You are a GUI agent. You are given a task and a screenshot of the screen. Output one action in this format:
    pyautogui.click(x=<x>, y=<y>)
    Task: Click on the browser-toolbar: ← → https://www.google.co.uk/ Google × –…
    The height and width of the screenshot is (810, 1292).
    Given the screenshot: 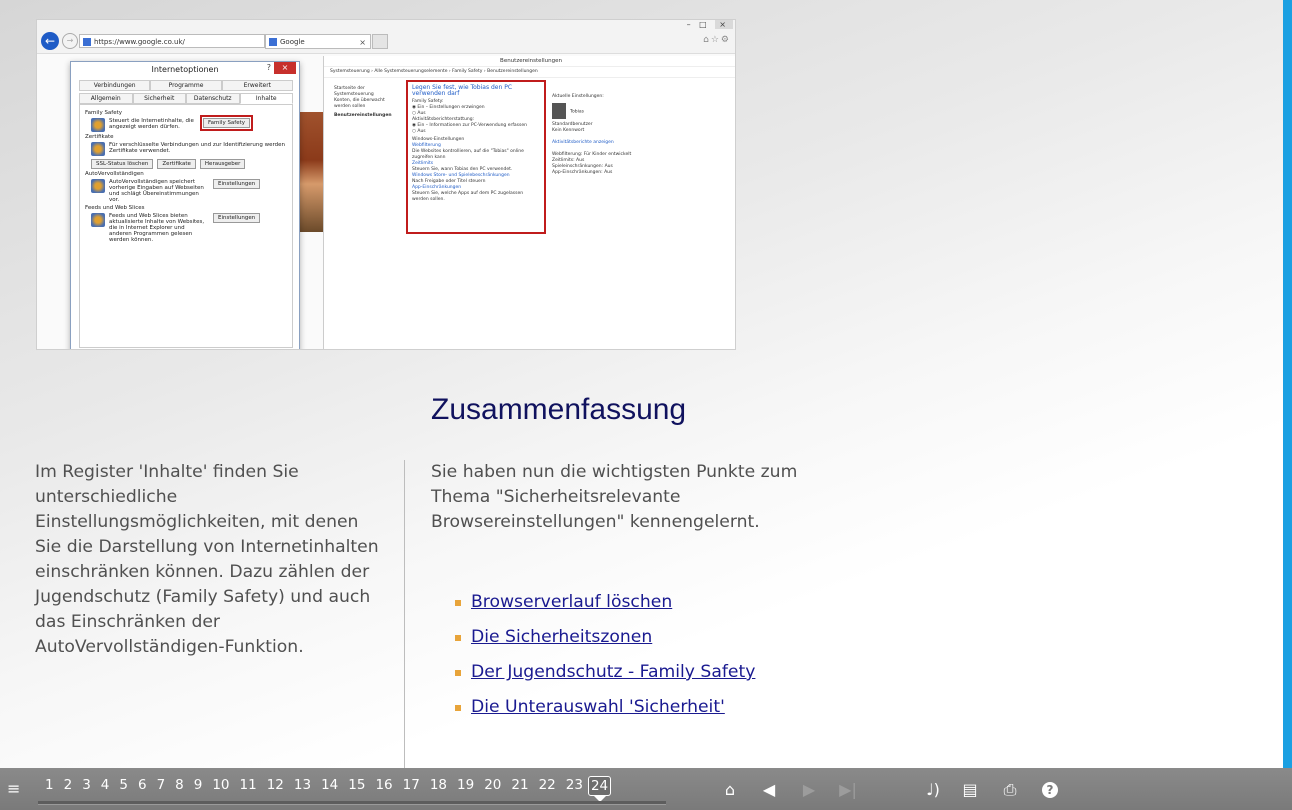 What is the action you would take?
    pyautogui.click(x=386, y=37)
    